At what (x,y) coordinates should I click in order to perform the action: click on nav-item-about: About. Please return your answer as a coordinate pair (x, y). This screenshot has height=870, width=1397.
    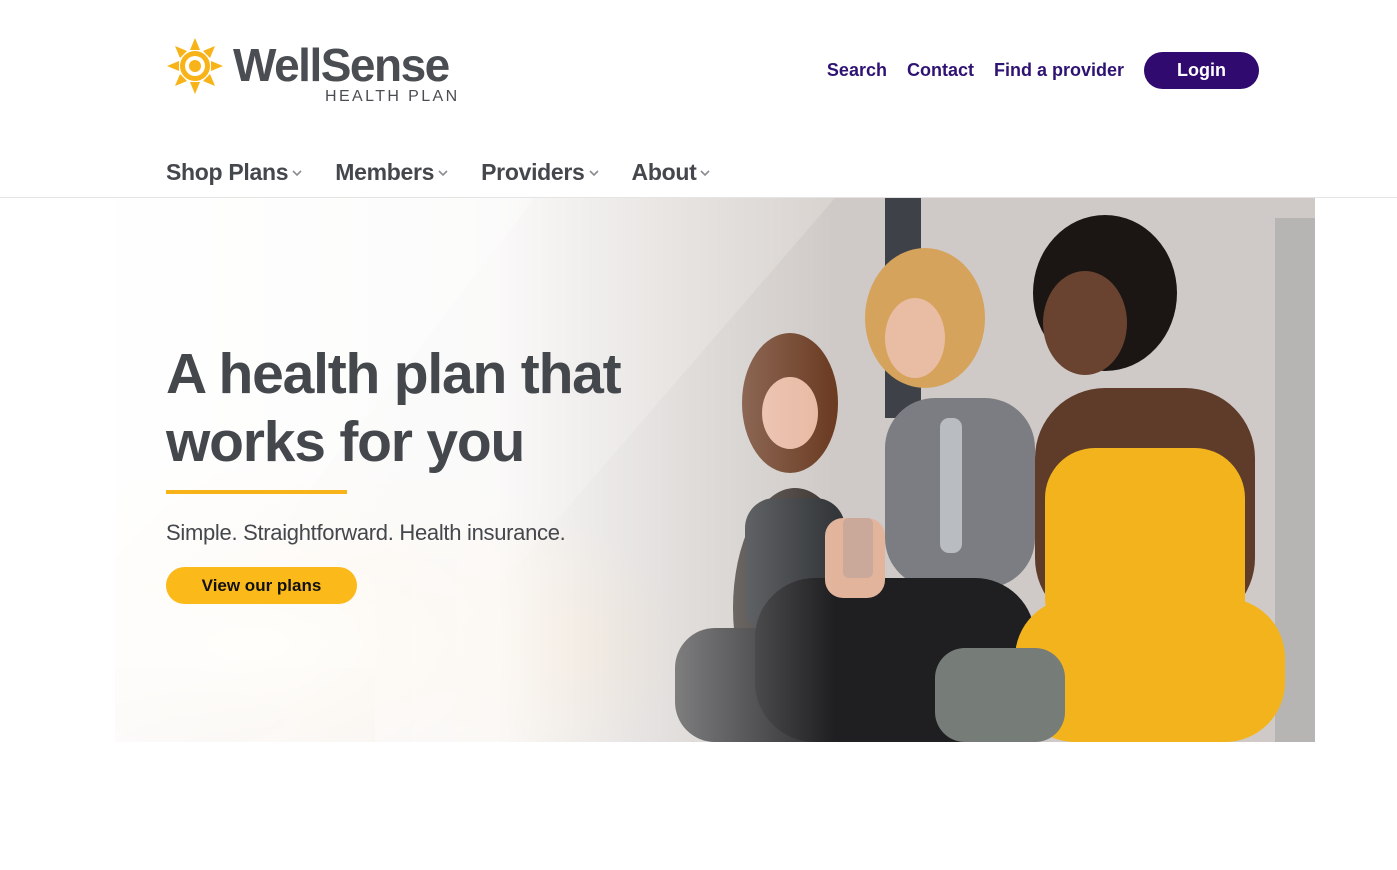
    Looking at the image, I should click on (672, 172).